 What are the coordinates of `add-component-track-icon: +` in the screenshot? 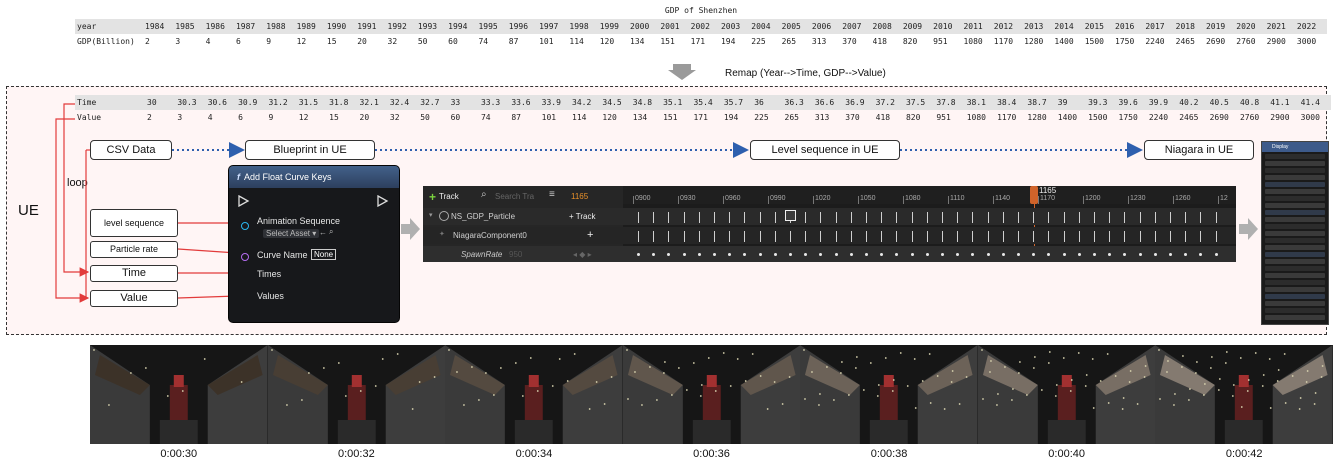 It's located at (590, 235).